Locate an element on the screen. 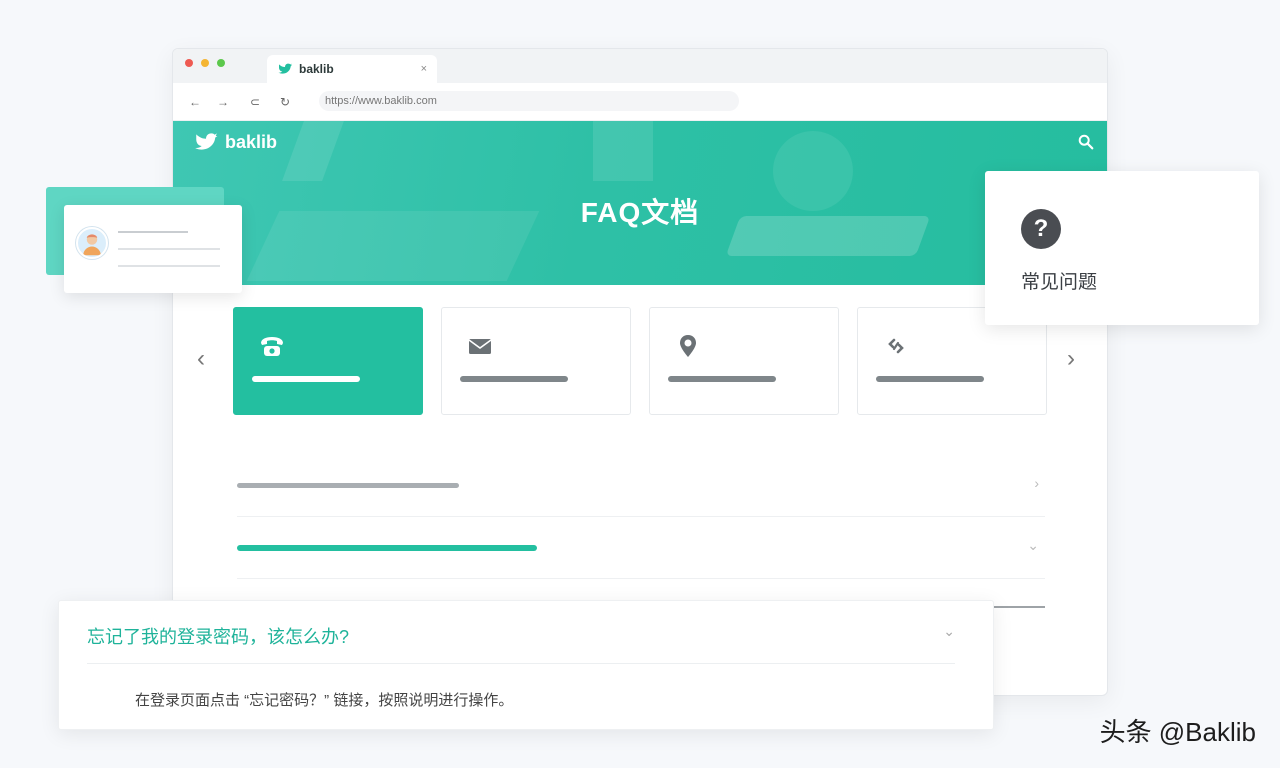 The image size is (1280, 768). reload-icon: ⊂ is located at coordinates (255, 102).